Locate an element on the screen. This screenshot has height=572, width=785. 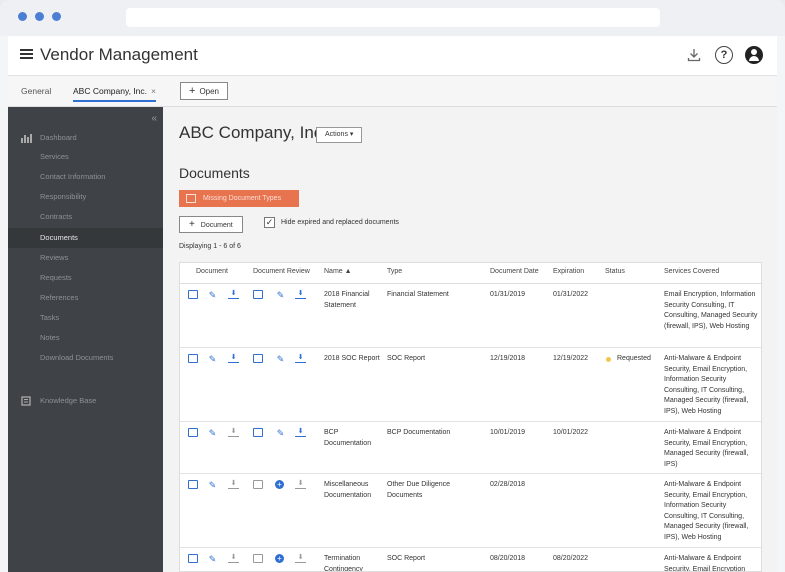
page-title: ABC Company, Inc. is located at coordinates (253, 132).